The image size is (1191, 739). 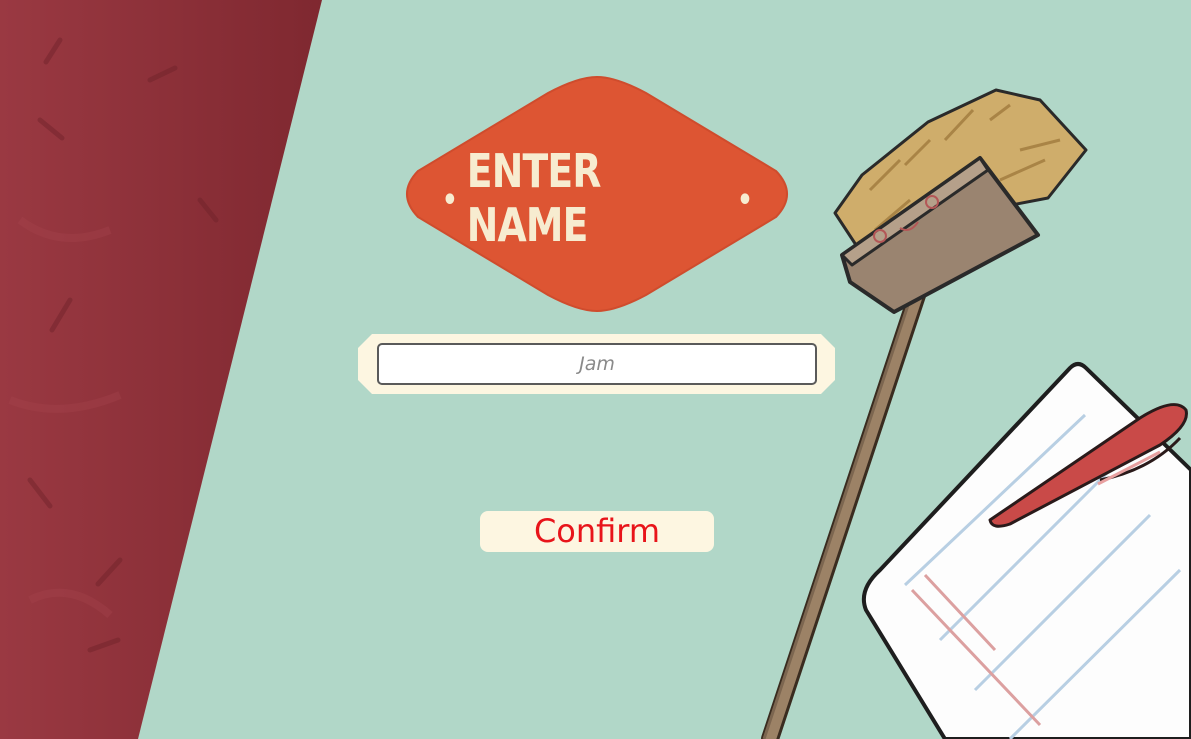 What do you see at coordinates (597, 364) in the screenshot?
I see `name-input` at bounding box center [597, 364].